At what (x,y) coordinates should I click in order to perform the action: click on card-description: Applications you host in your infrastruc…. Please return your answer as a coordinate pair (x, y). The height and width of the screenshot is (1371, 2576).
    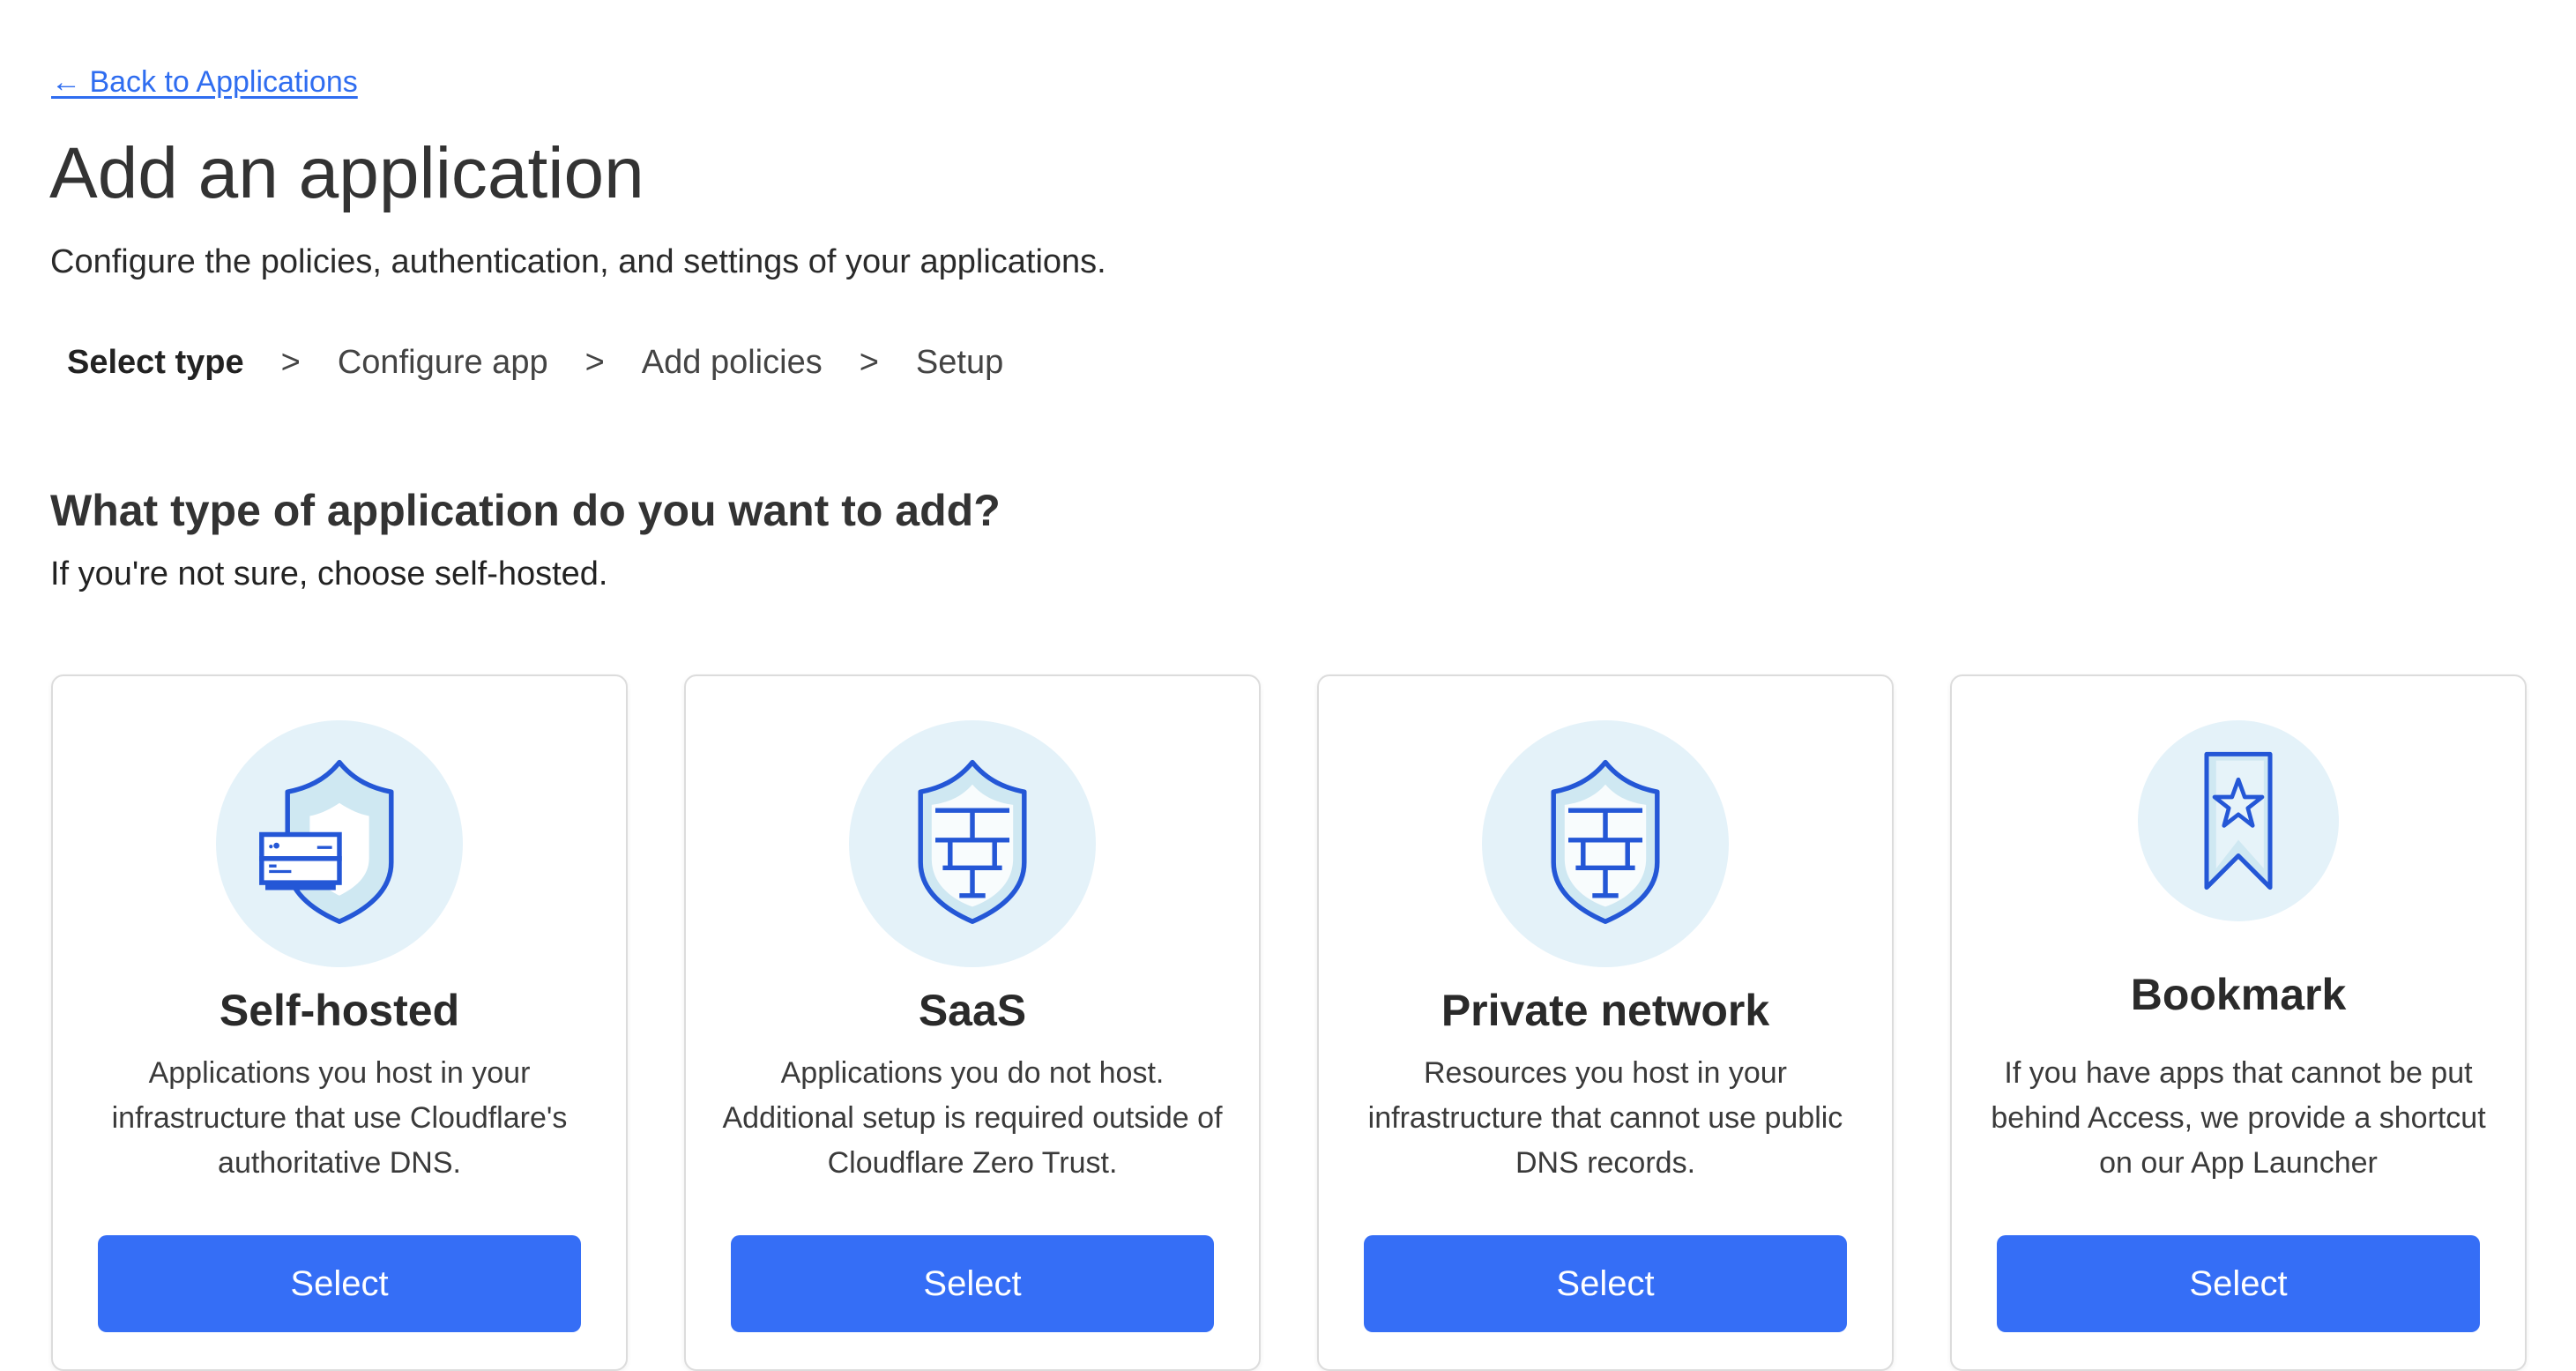
    Looking at the image, I should click on (339, 1118).